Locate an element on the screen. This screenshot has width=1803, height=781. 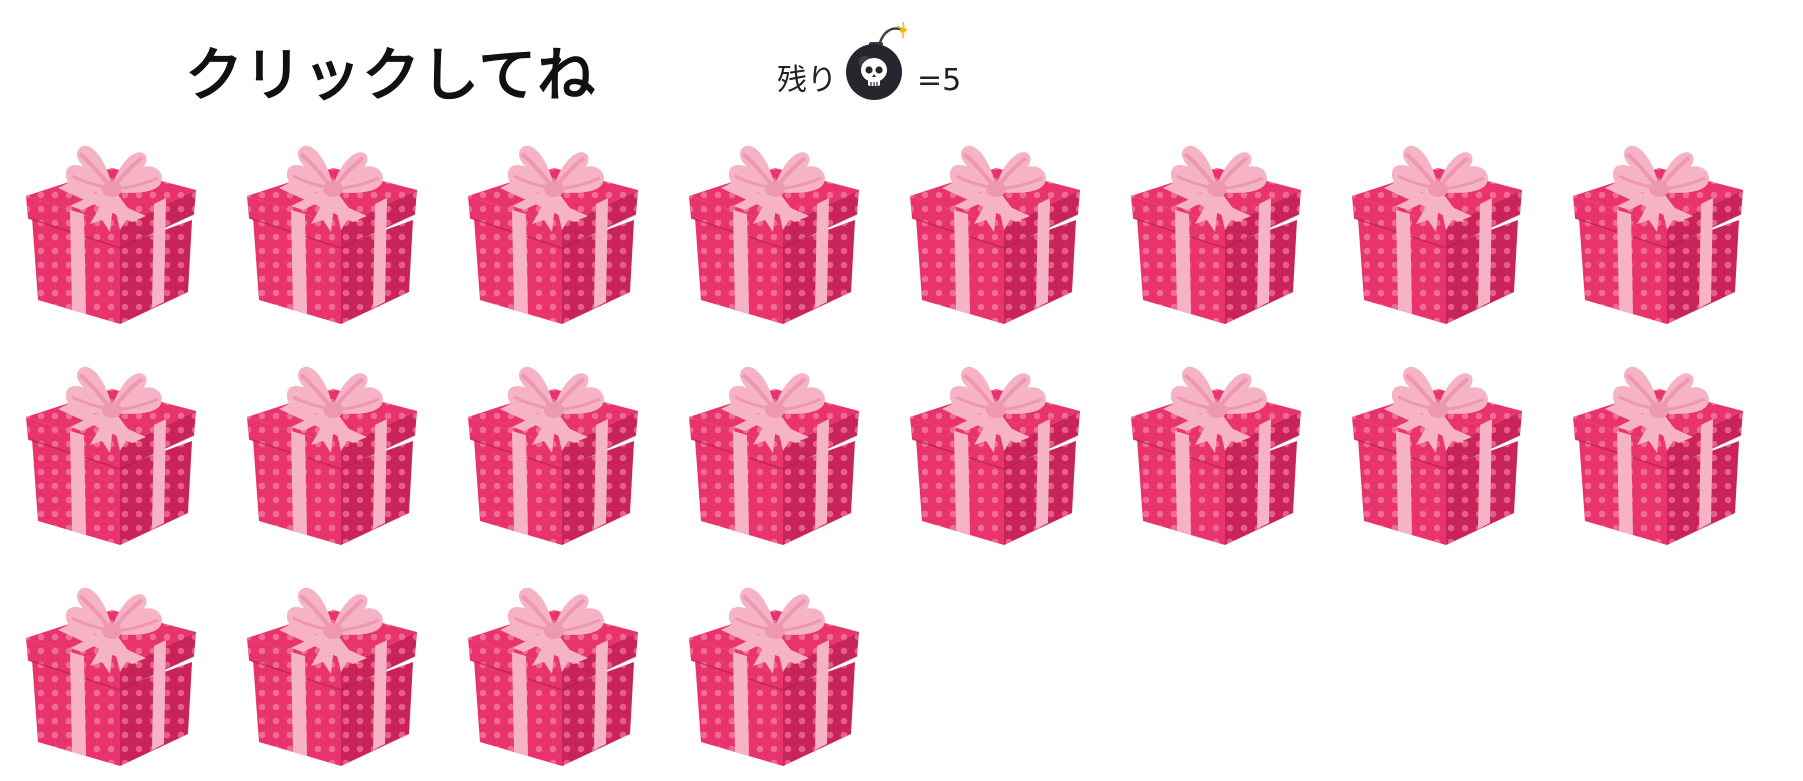
remaining-label: 残り is located at coordinates (807, 80).